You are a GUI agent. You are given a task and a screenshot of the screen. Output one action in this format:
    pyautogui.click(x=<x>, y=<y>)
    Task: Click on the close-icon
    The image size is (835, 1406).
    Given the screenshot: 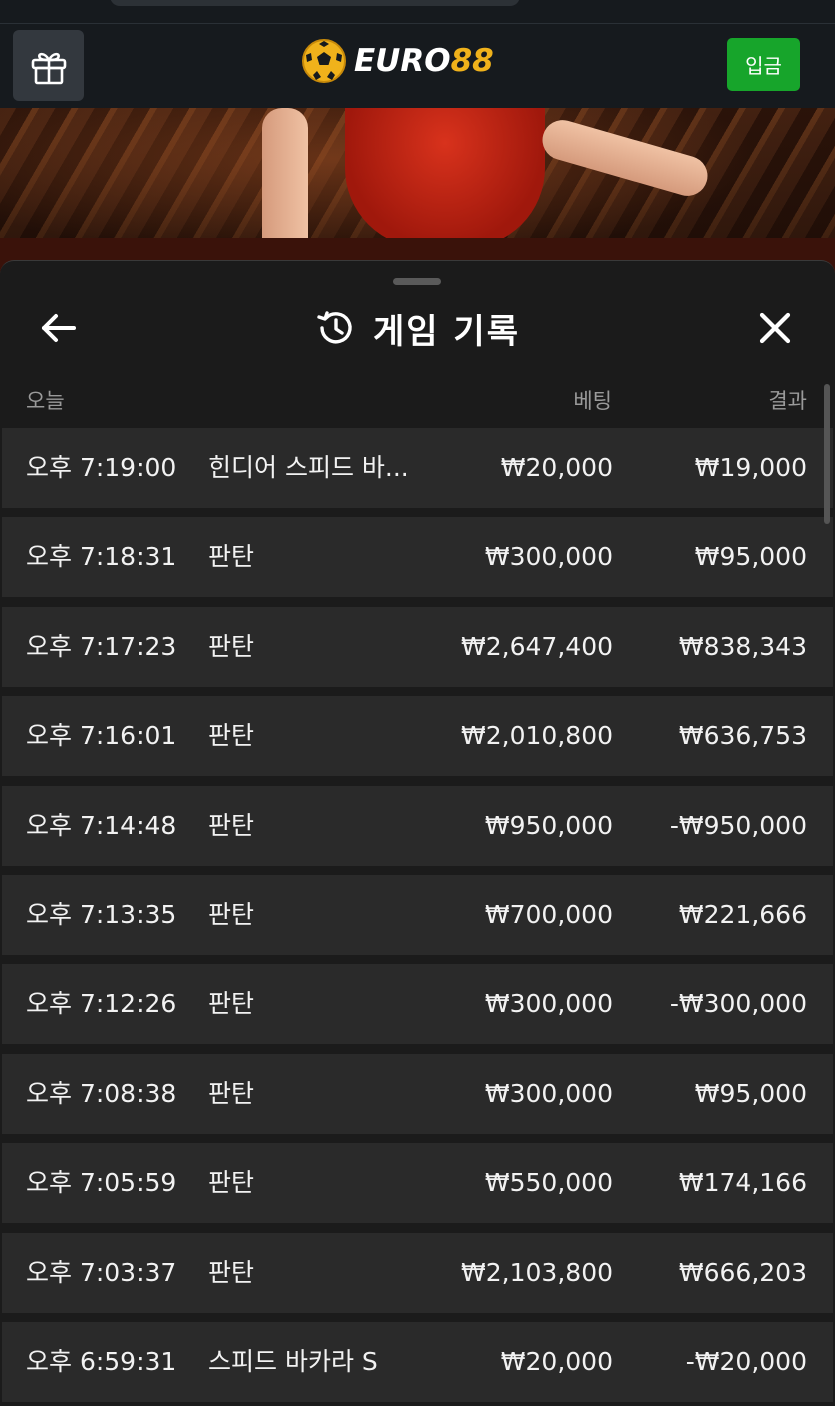 What is the action you would take?
    pyautogui.click(x=775, y=328)
    